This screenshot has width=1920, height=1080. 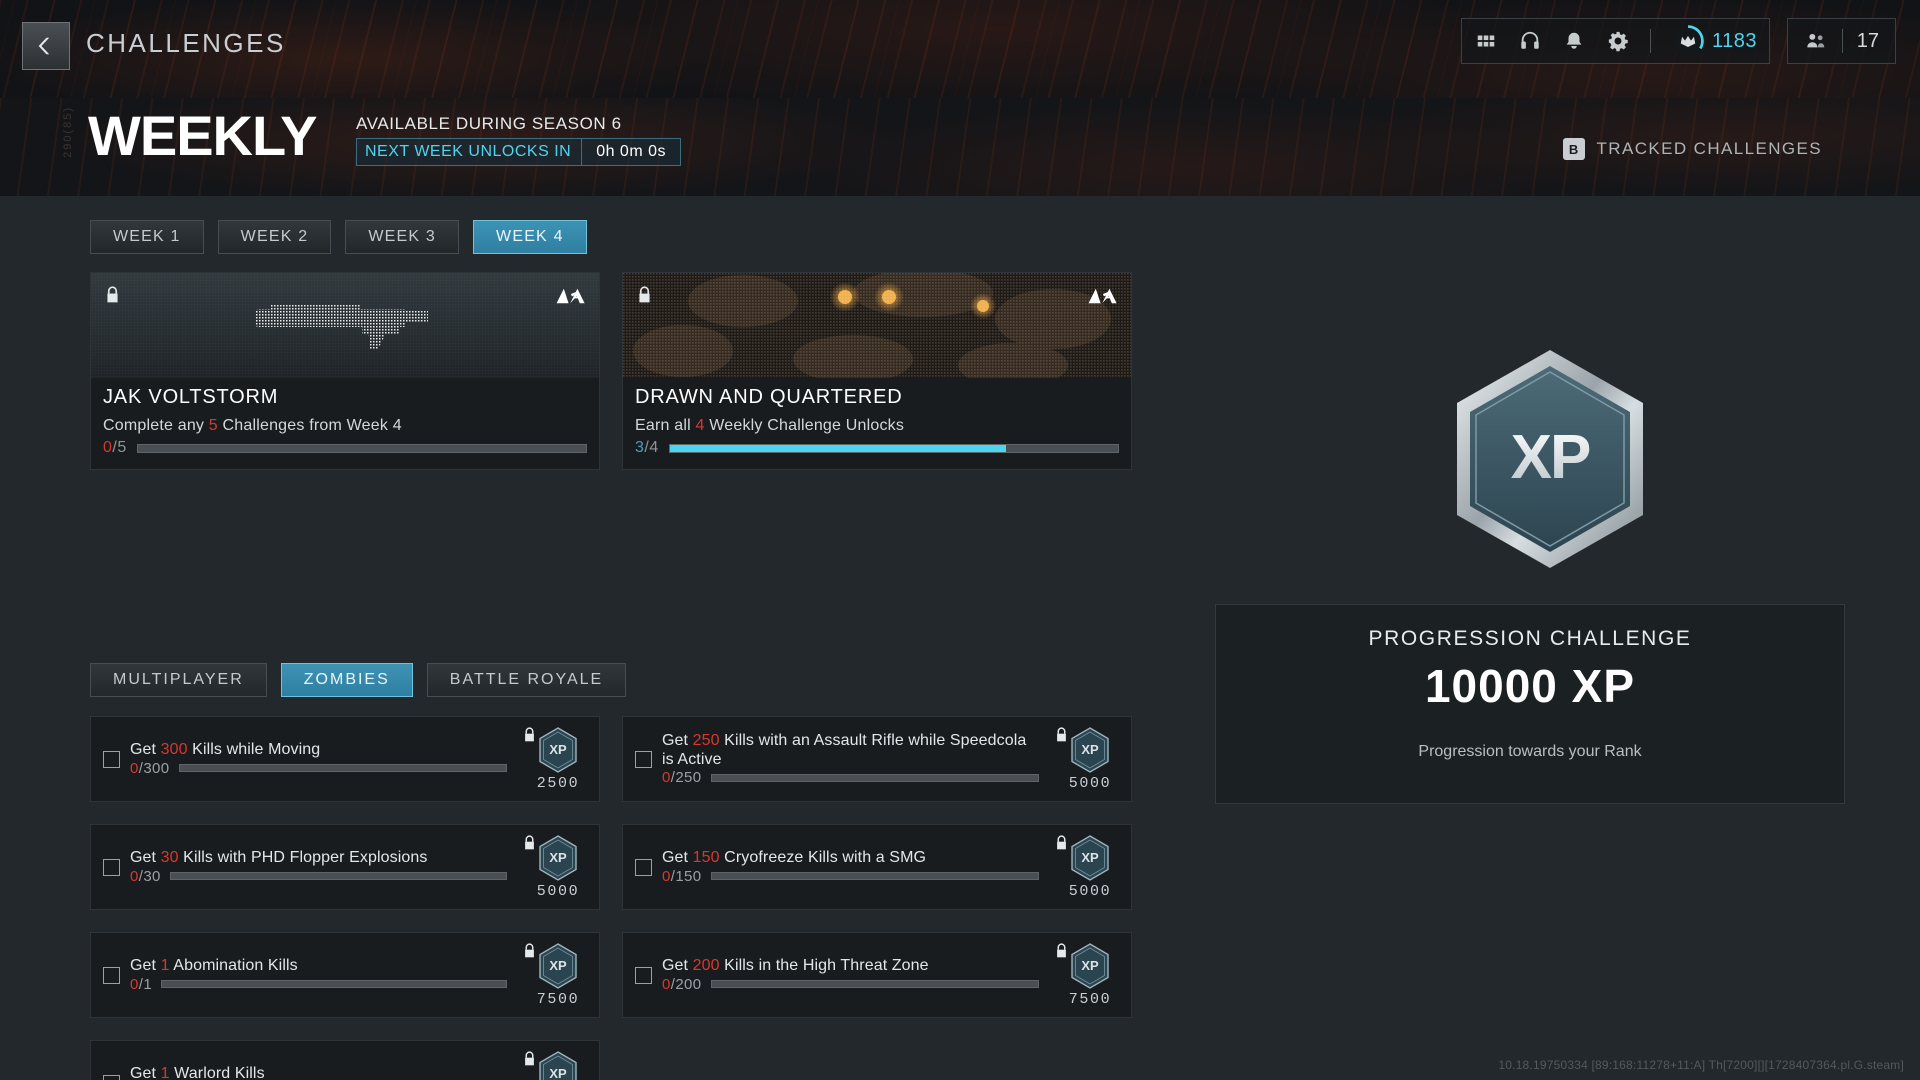 What do you see at coordinates (769, 397) in the screenshot?
I see `reward-name: DRAWN AND QUARTERED` at bounding box center [769, 397].